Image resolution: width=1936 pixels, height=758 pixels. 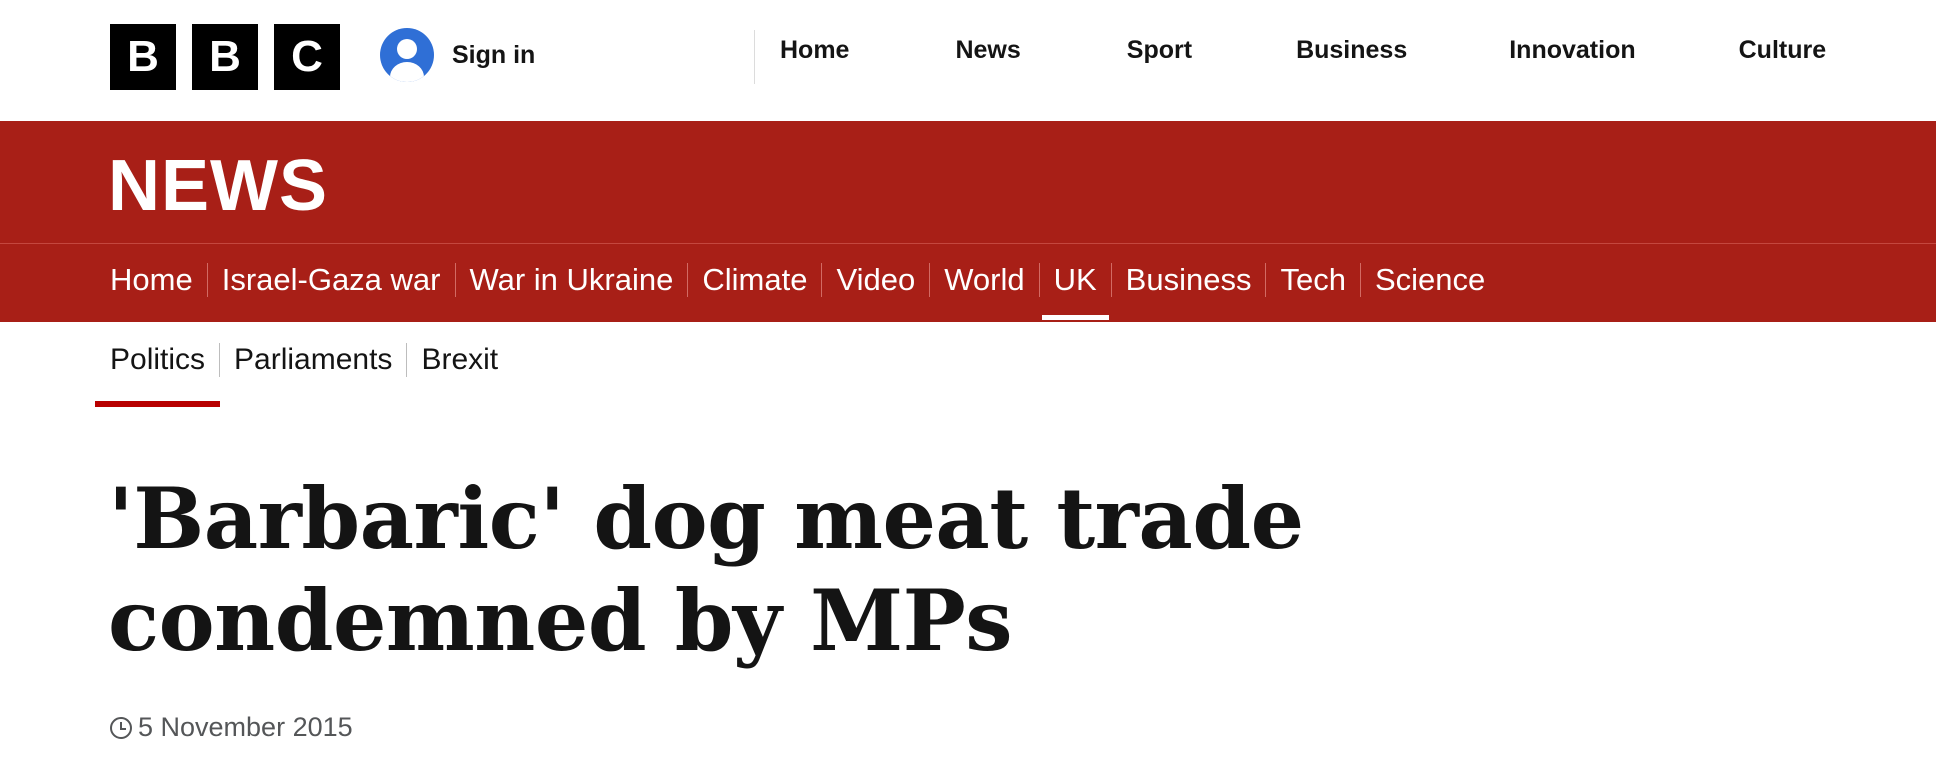 I want to click on top-nav-home: Home, so click(x=814, y=50).